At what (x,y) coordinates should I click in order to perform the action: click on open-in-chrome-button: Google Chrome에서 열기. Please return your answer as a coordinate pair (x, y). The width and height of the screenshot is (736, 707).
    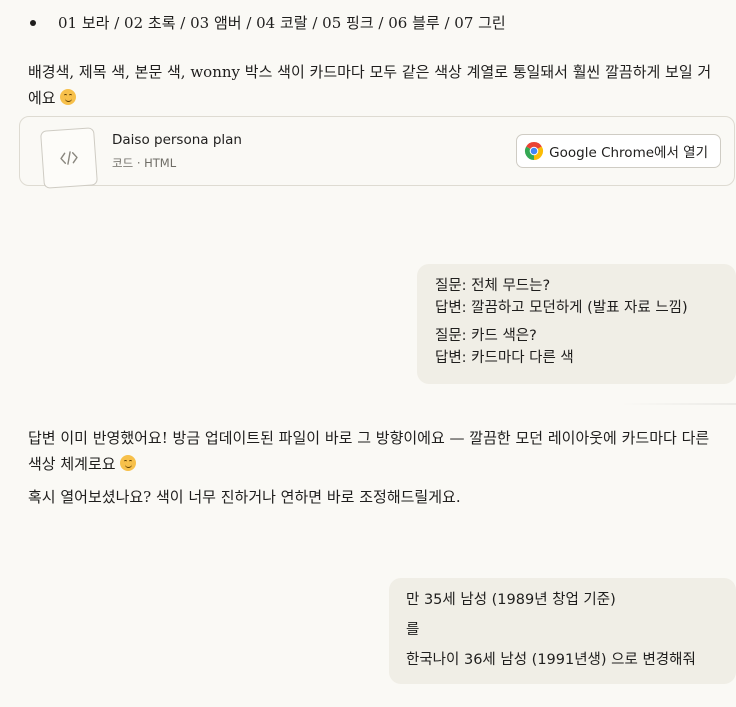
    Looking at the image, I should click on (618, 151).